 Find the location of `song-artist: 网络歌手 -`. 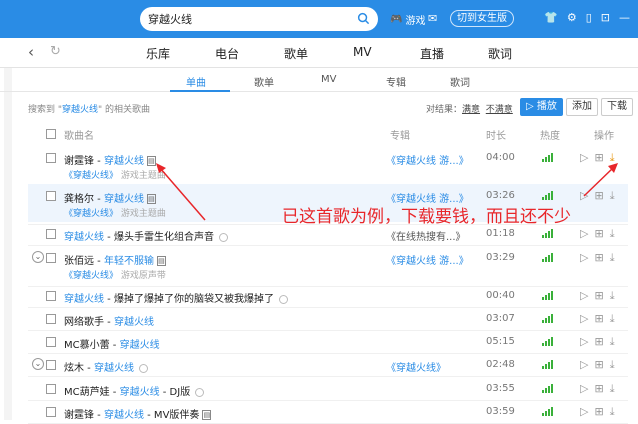

song-artist: 网络歌手 - is located at coordinates (89, 322).